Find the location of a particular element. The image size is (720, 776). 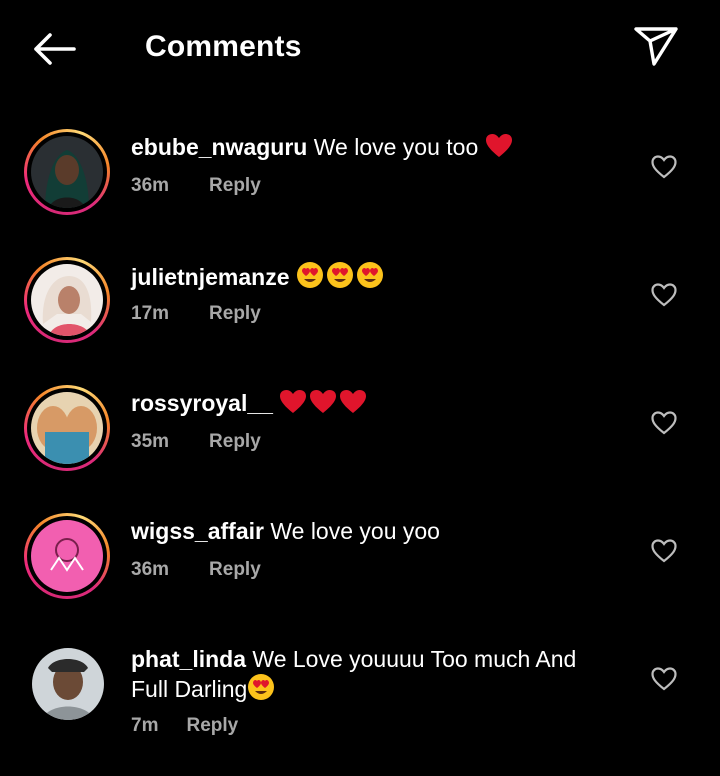

comment-body: We love you yoo is located at coordinates (355, 531).